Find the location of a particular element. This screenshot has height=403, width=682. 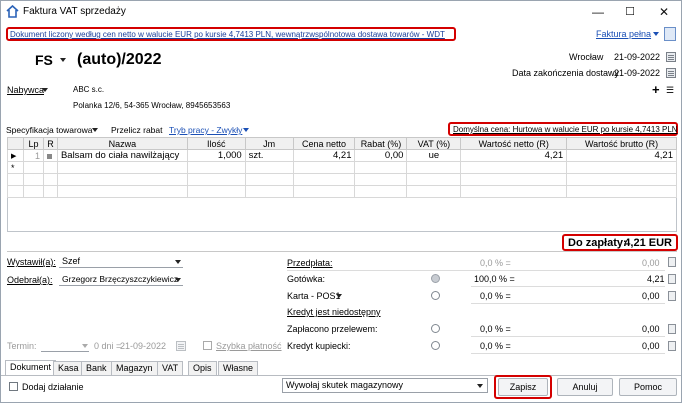

cell-net: 4,21 is located at coordinates (514, 155).